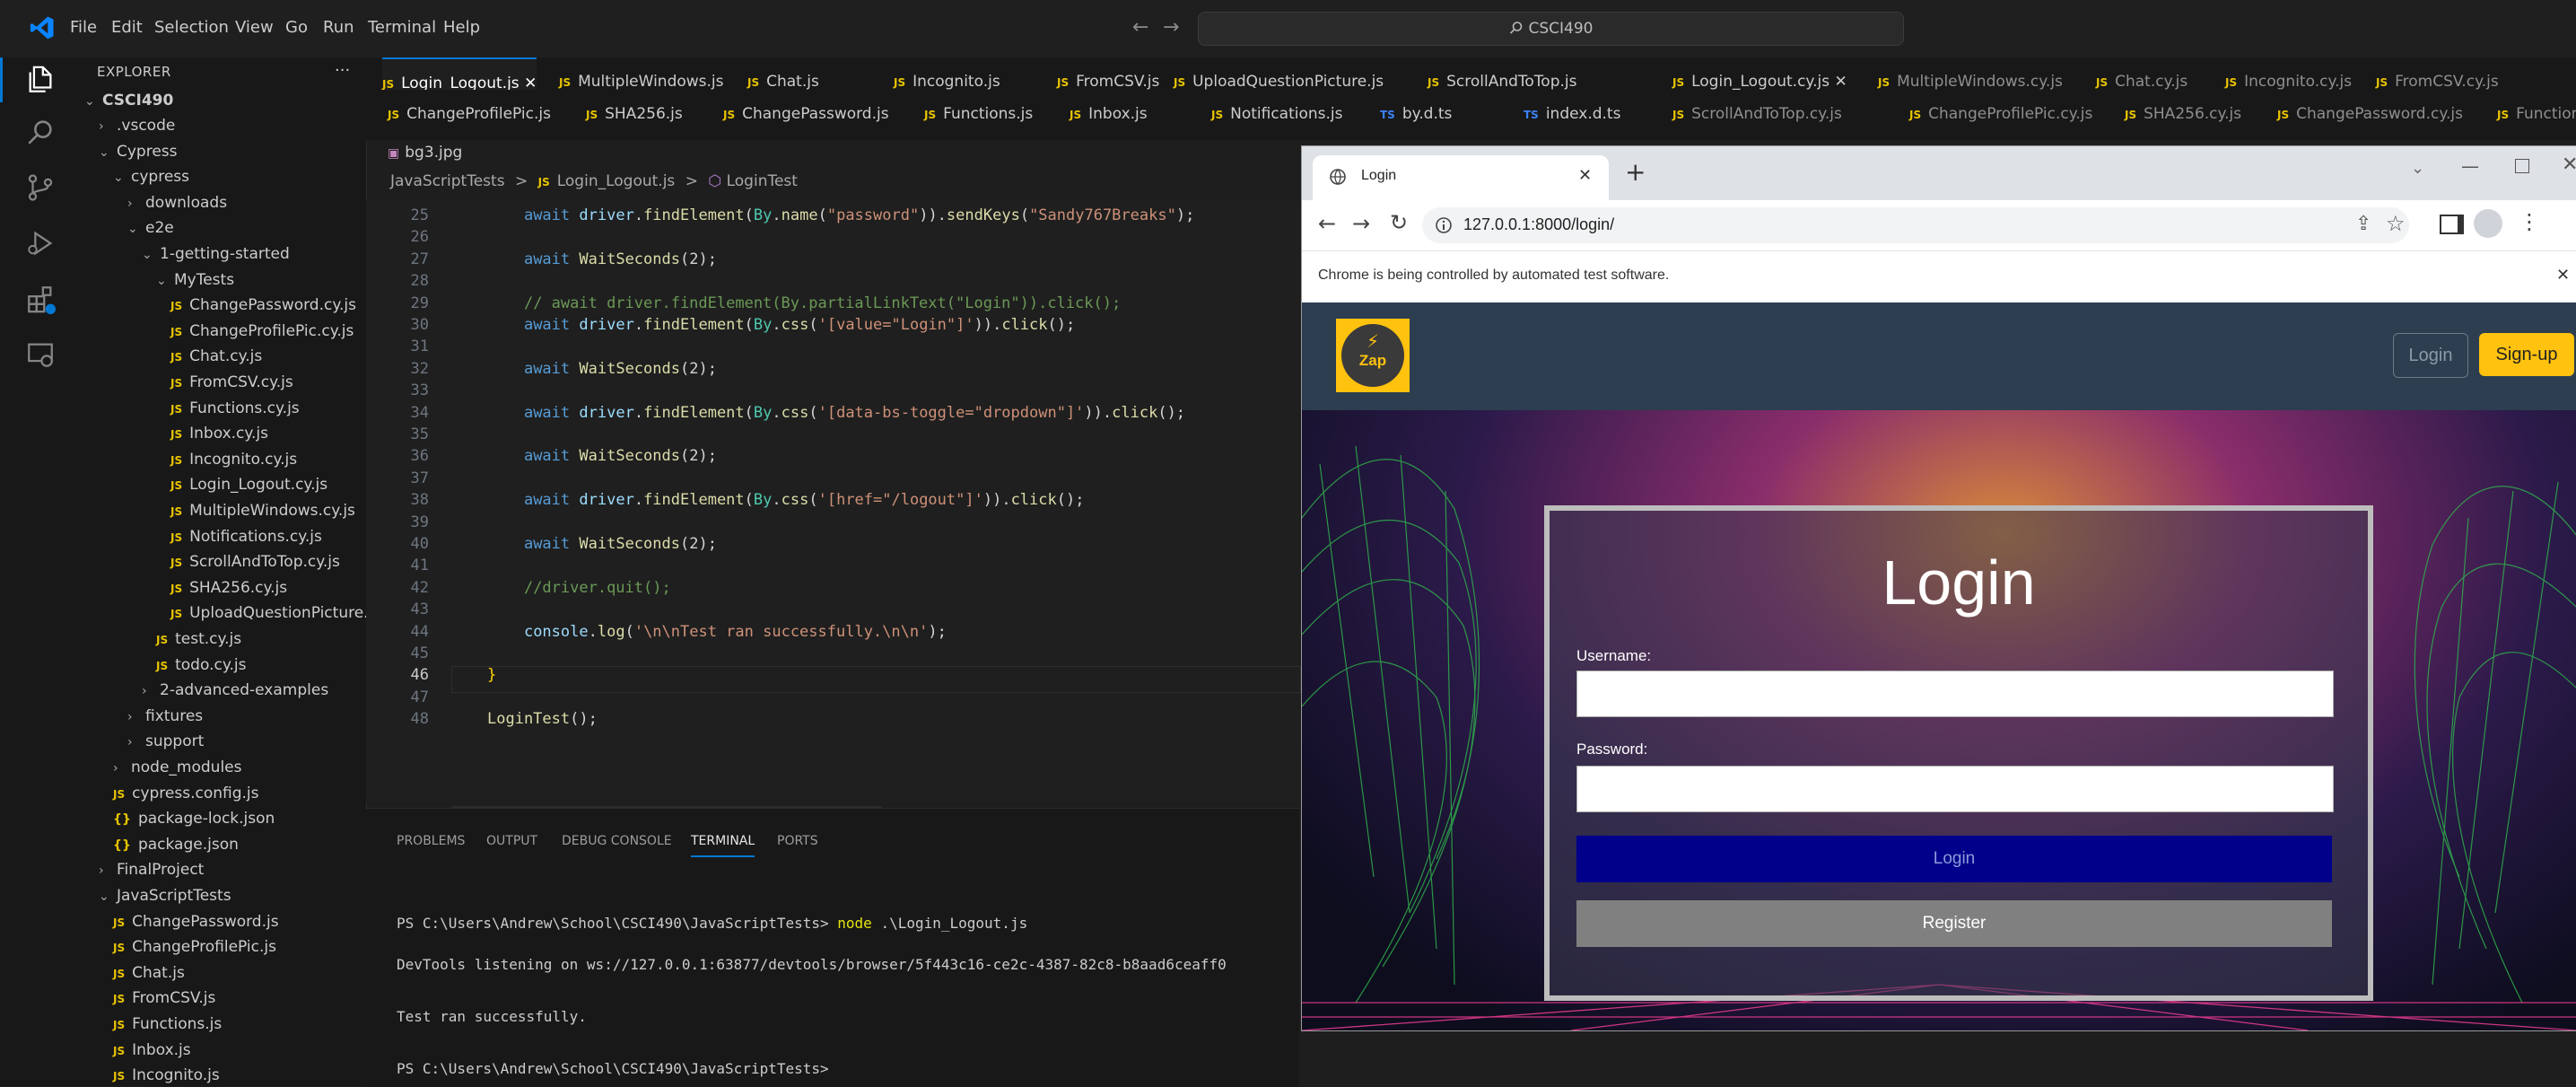 This screenshot has height=1087, width=2576. Describe the element at coordinates (84, 28) in the screenshot. I see `menu-file: File` at that location.